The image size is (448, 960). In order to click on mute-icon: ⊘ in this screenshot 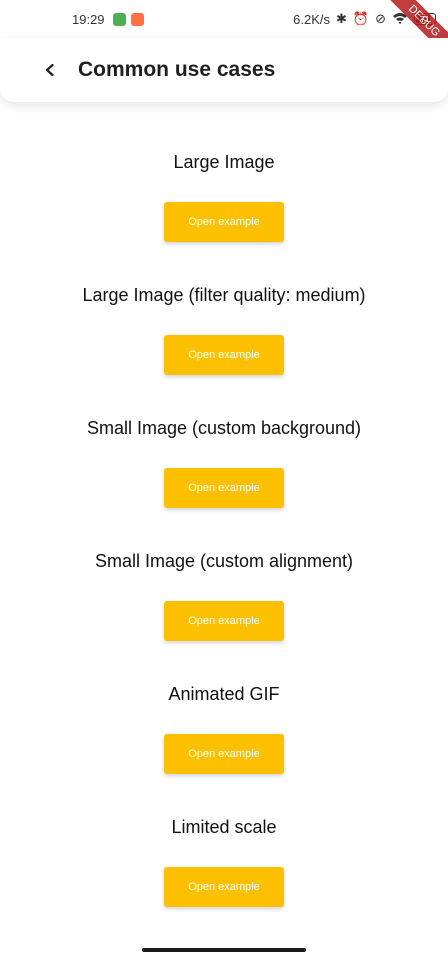, I will do `click(380, 18)`.